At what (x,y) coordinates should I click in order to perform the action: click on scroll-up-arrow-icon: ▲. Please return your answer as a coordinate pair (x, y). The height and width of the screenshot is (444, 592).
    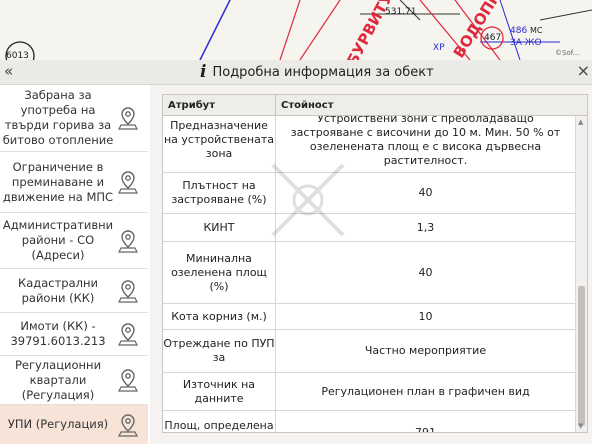
    Looking at the image, I should click on (580, 122).